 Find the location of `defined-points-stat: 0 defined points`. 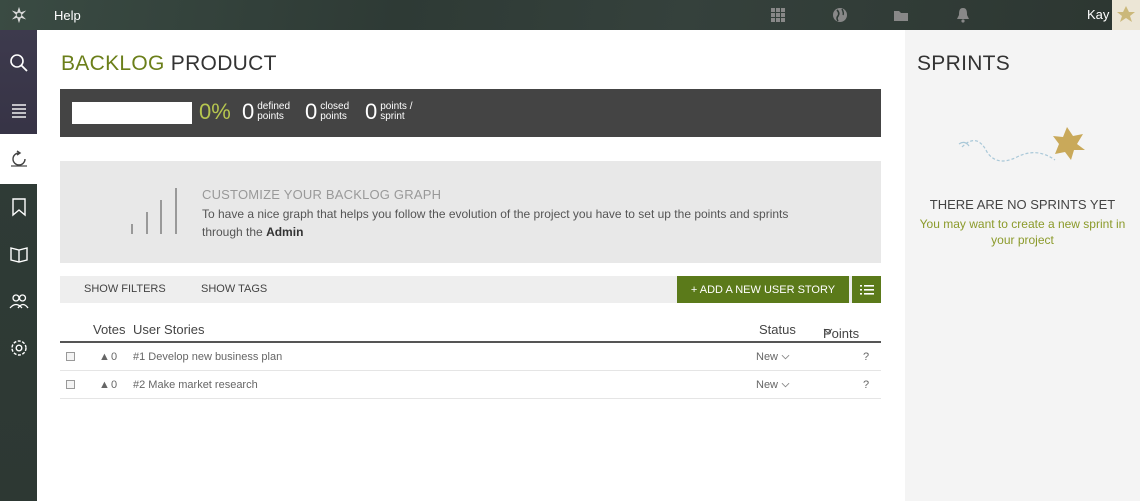

defined-points-stat: 0 defined points is located at coordinates (269, 112).